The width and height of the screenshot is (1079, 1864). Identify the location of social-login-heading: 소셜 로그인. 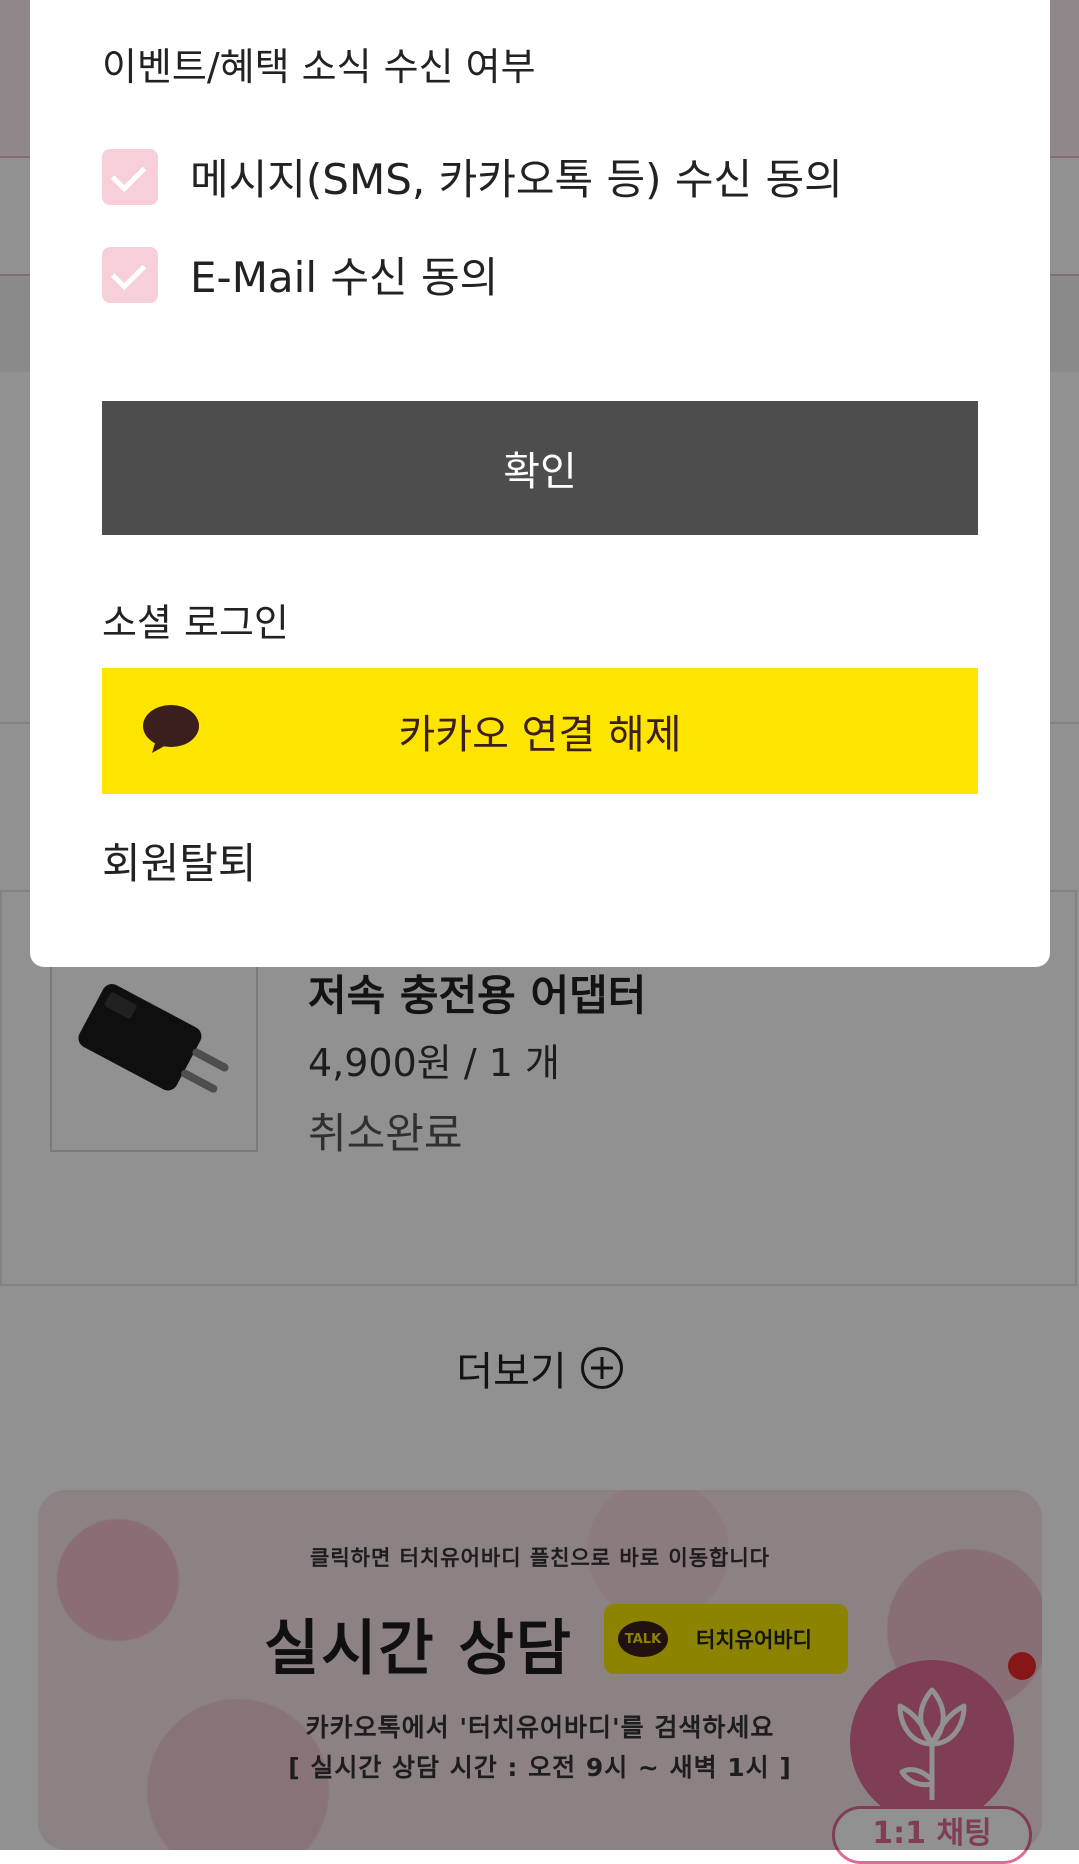
(195, 623).